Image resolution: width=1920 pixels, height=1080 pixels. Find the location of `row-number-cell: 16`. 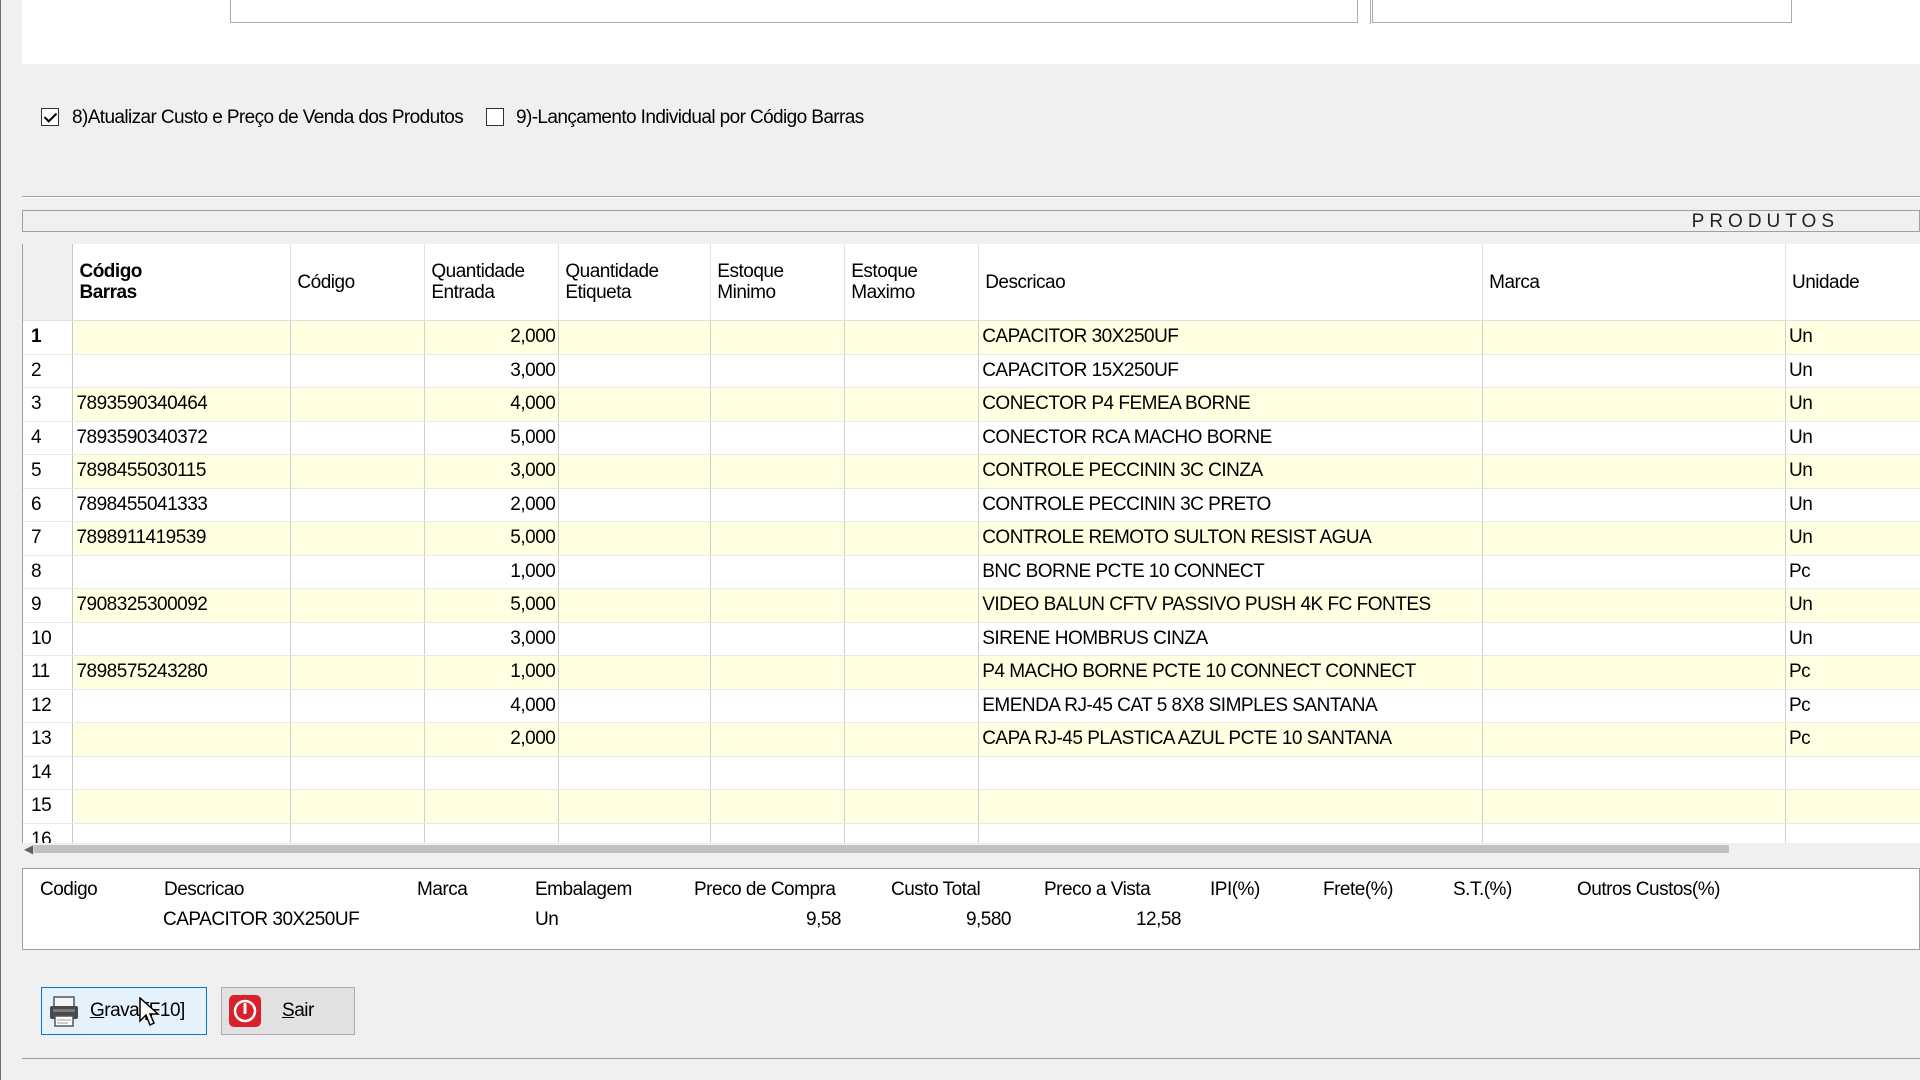

row-number-cell: 16 is located at coordinates (48, 833).